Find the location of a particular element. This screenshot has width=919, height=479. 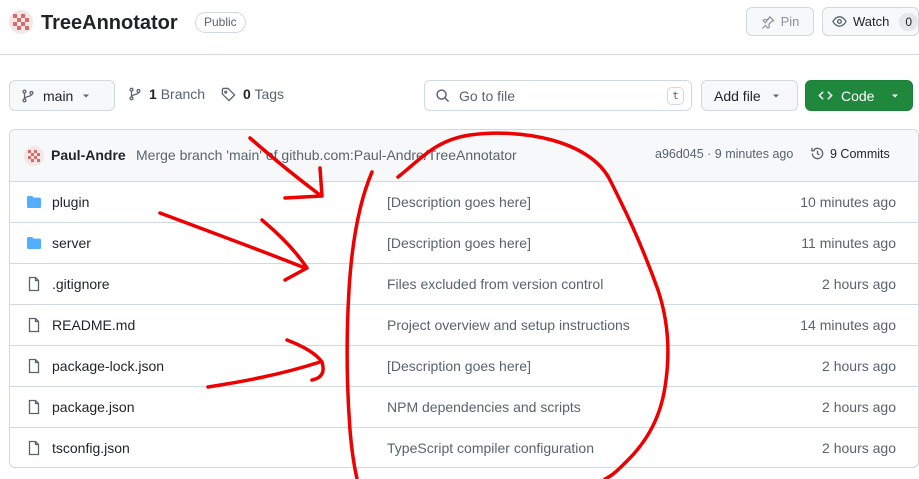

pin-icon is located at coordinates (768, 22).